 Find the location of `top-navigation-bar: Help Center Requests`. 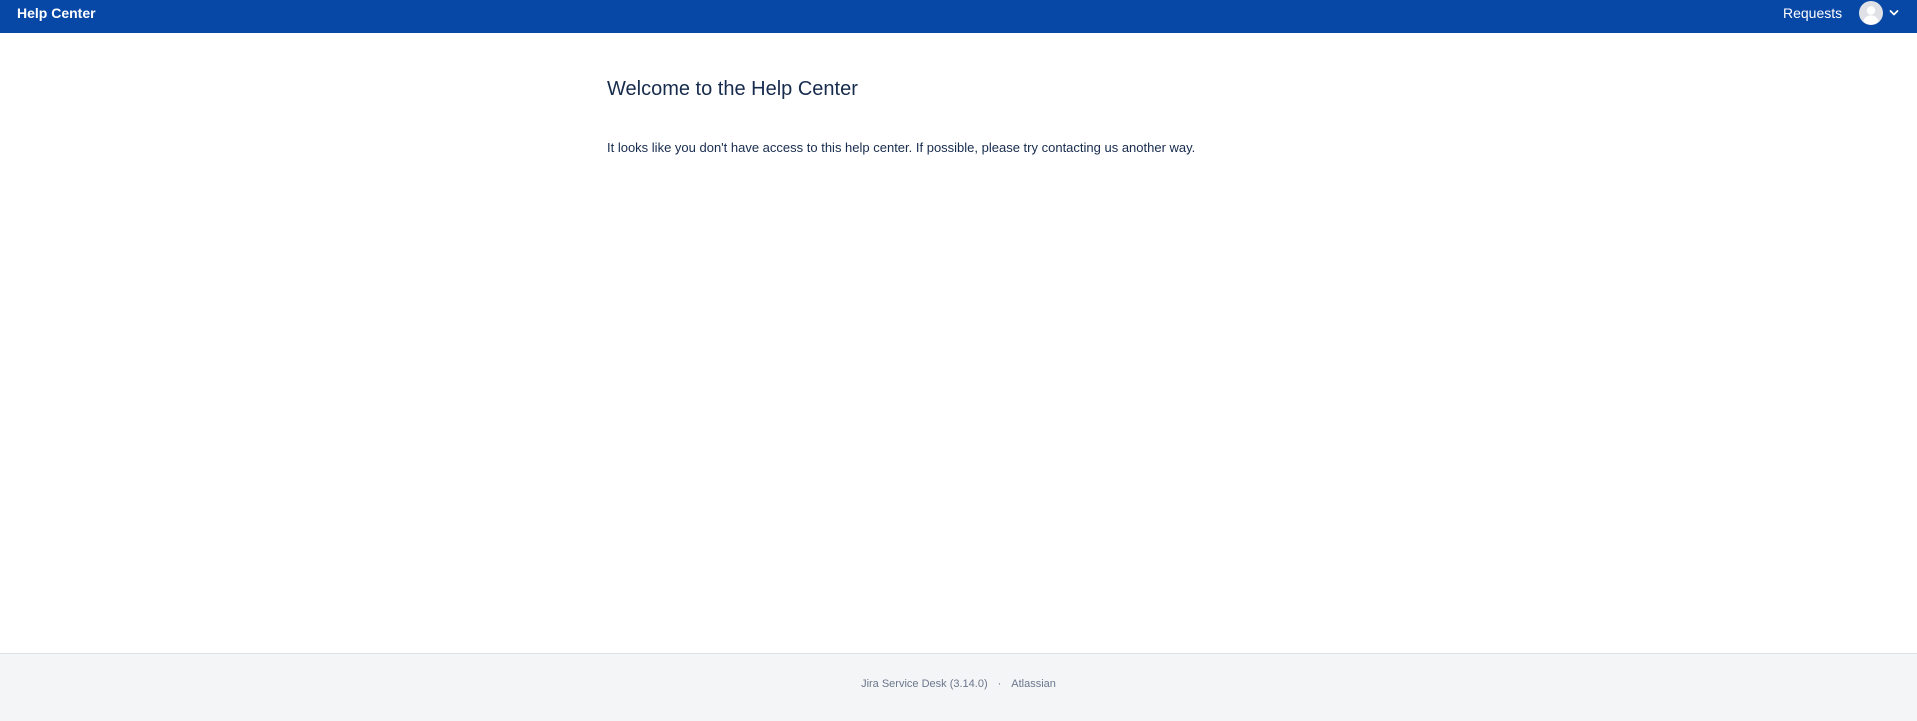

top-navigation-bar: Help Center Requests is located at coordinates (958, 16).